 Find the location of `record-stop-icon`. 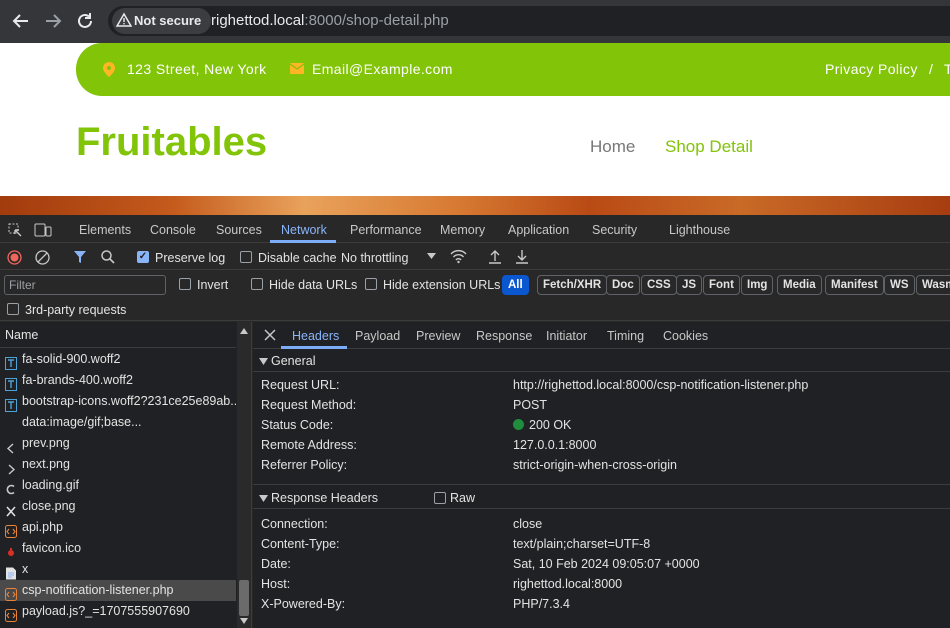

record-stop-icon is located at coordinates (14, 257).